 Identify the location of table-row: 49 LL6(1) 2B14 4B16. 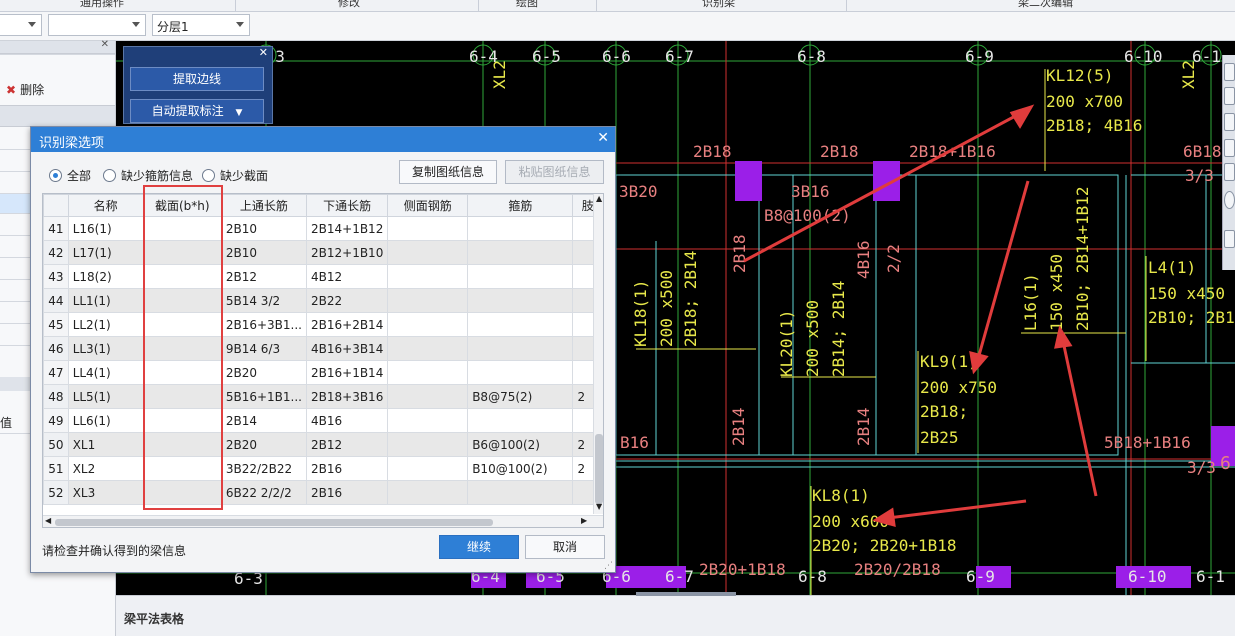
(323, 420).